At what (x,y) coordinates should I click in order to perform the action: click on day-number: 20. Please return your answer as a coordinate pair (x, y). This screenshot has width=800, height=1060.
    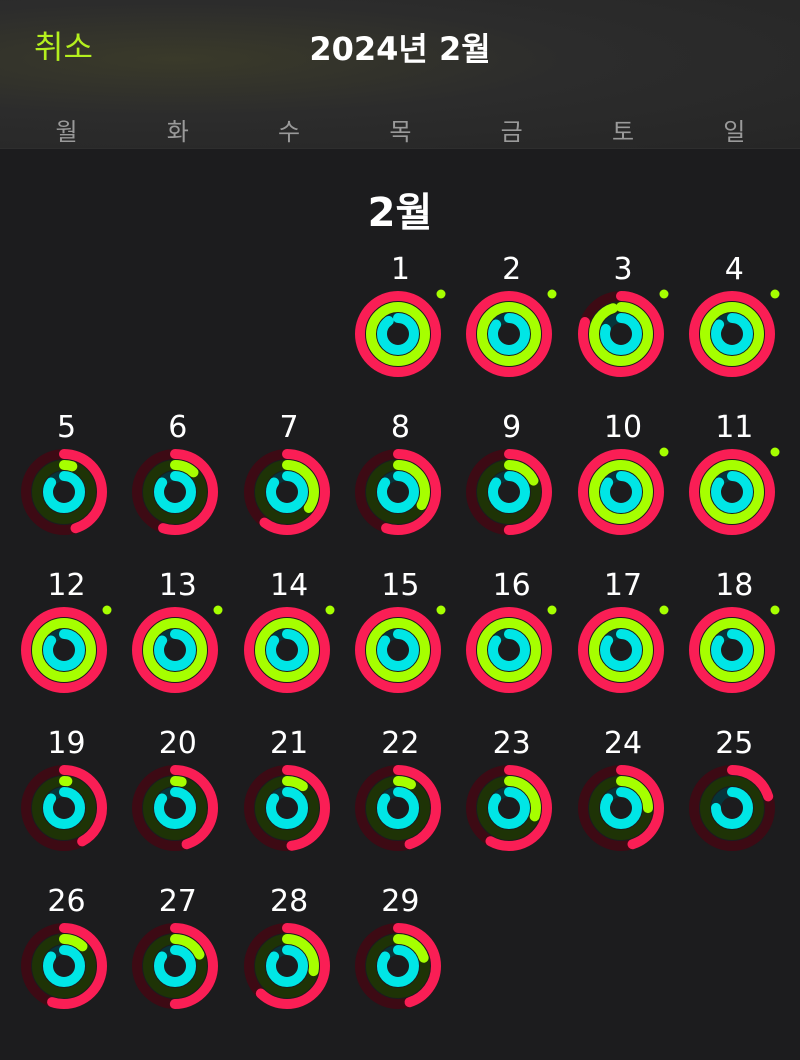
    Looking at the image, I should click on (177, 743).